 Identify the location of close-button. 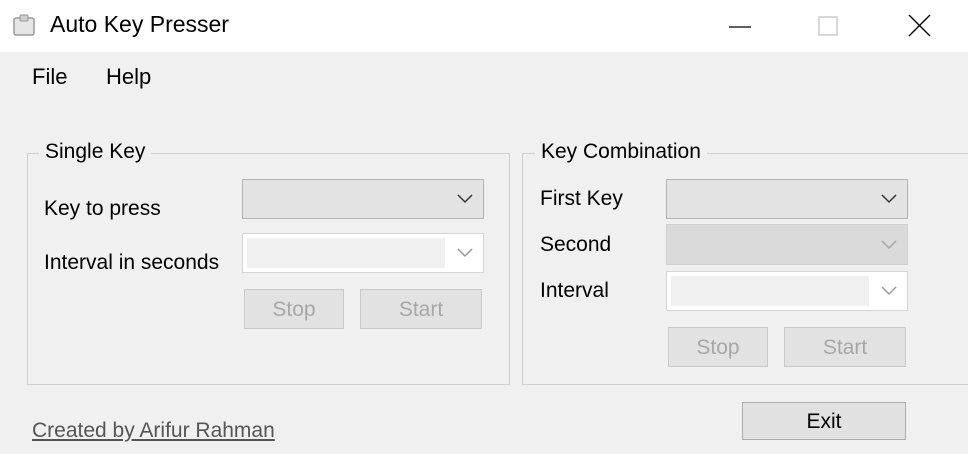
(920, 26).